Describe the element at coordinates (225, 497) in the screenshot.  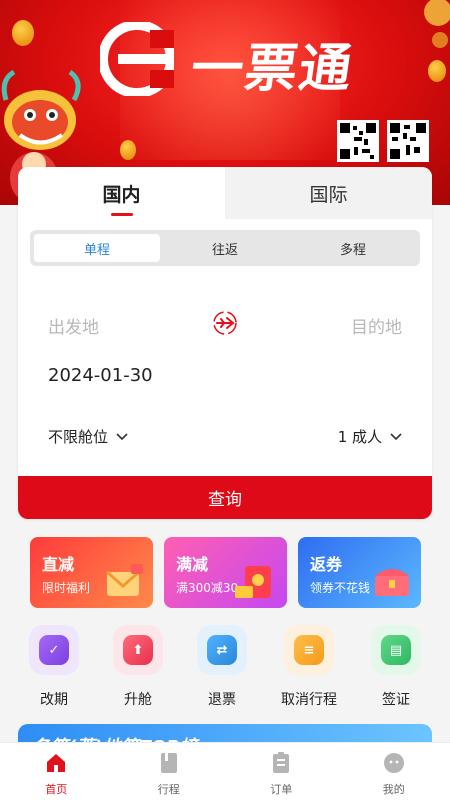
I see `search-flights-button: 查询` at that location.